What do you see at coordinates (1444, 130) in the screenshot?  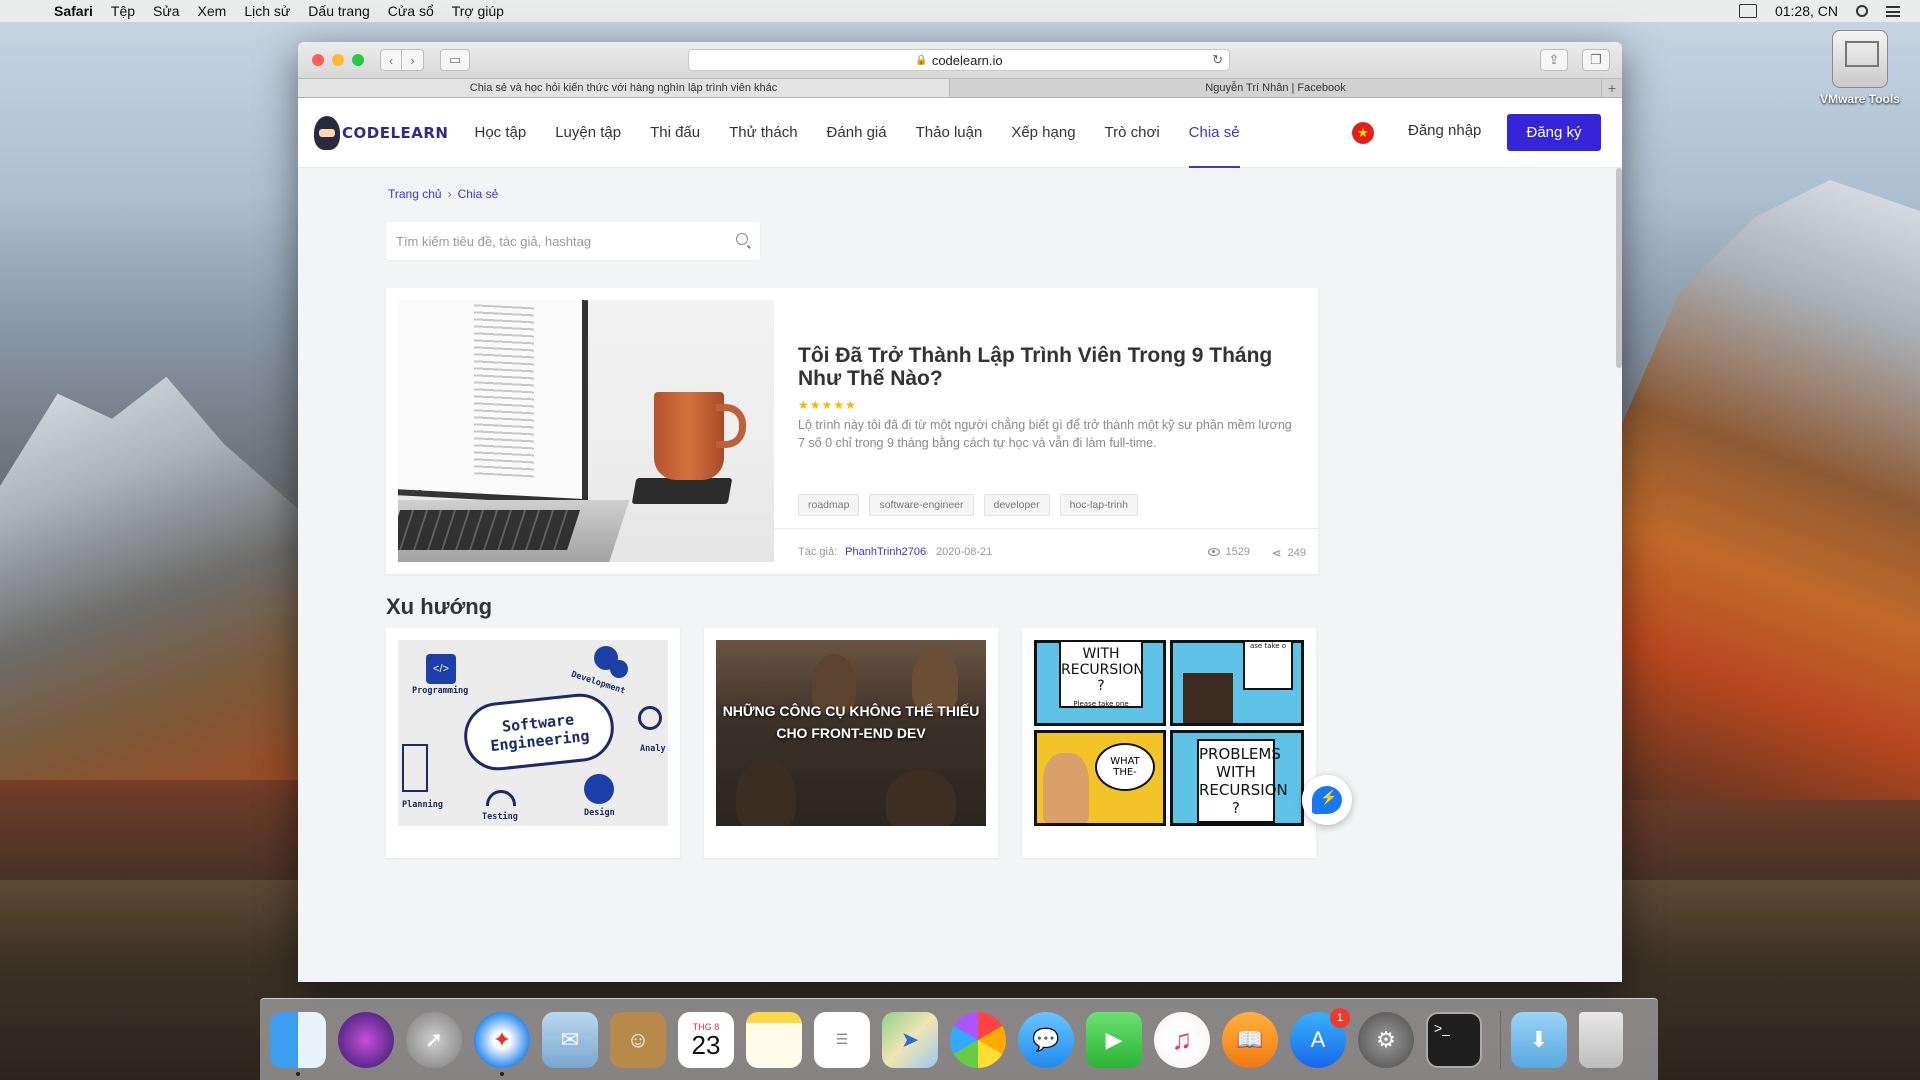 I see `login-link: Đăng nhập` at bounding box center [1444, 130].